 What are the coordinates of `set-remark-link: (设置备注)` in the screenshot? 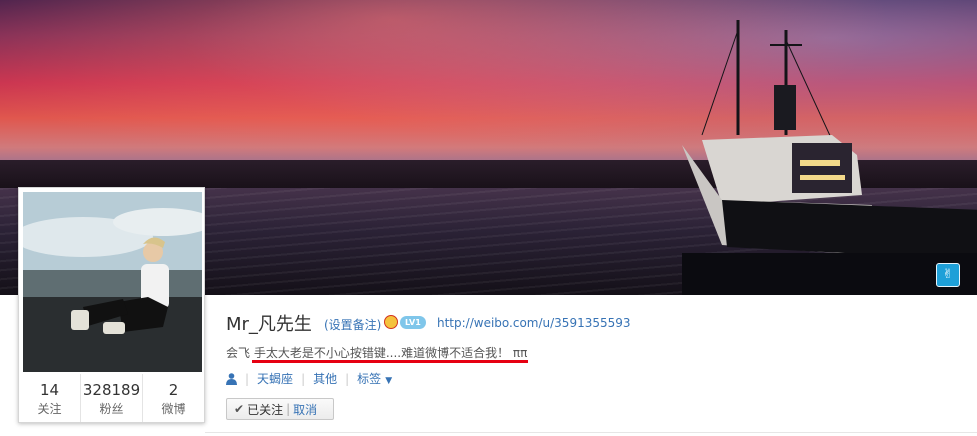 It's located at (352, 324).